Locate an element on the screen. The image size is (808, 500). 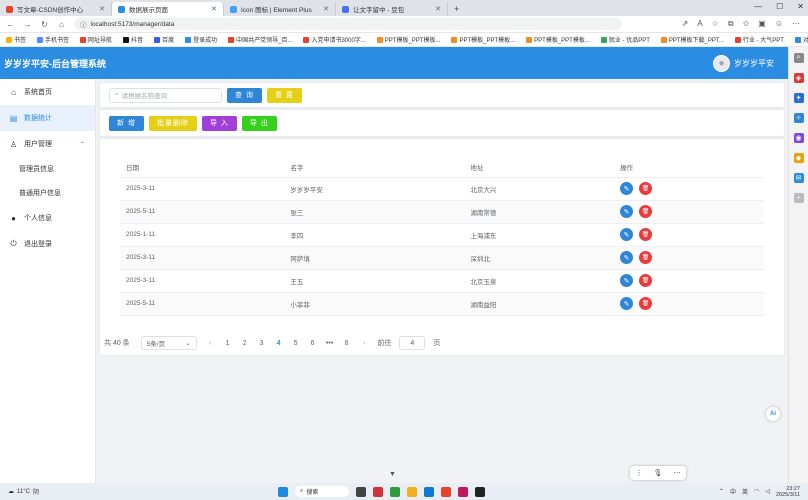
office-icon: ◆ is located at coordinates (798, 158).